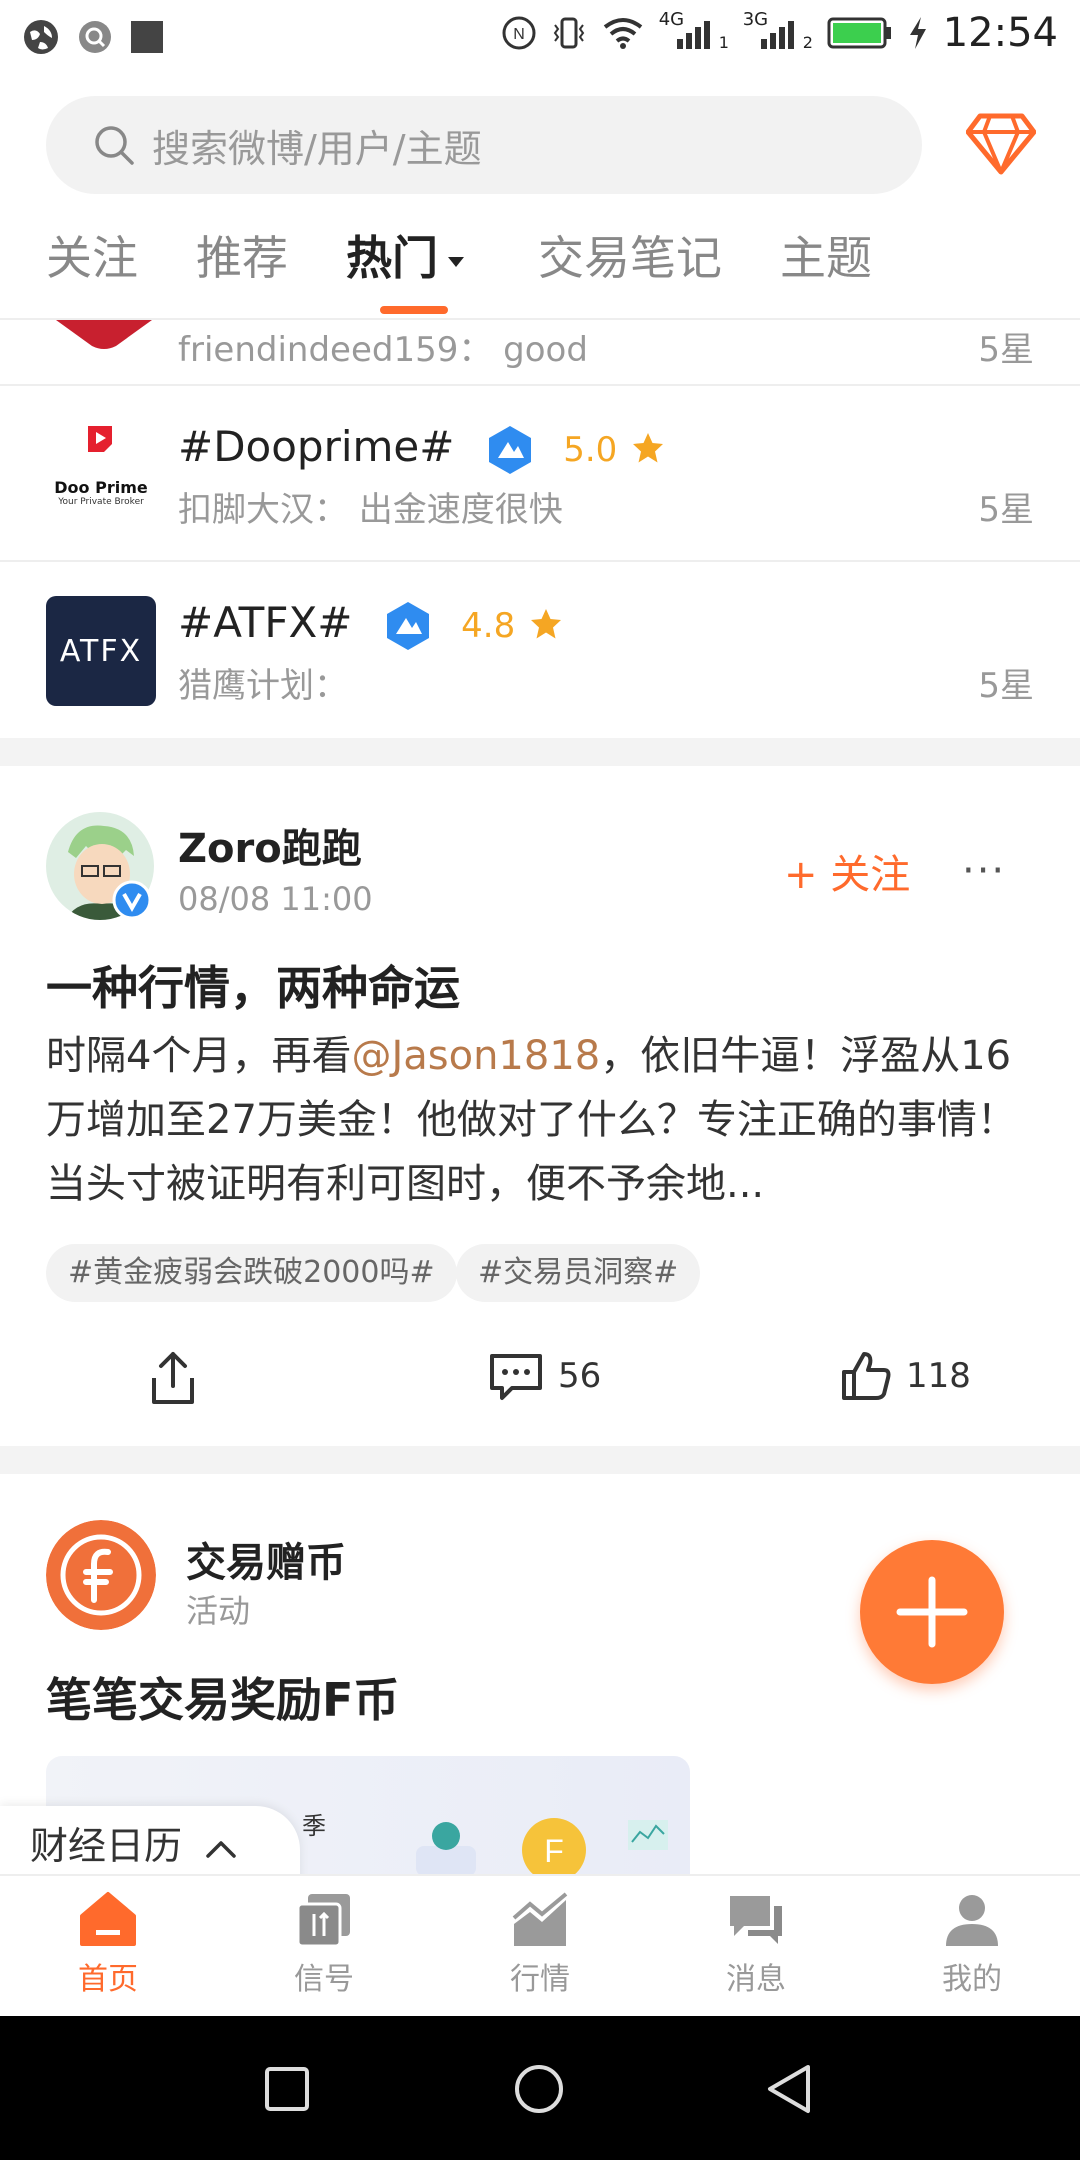 Image resolution: width=1080 pixels, height=2160 pixels. I want to click on tab-hot-label: 热门, so click(392, 258).